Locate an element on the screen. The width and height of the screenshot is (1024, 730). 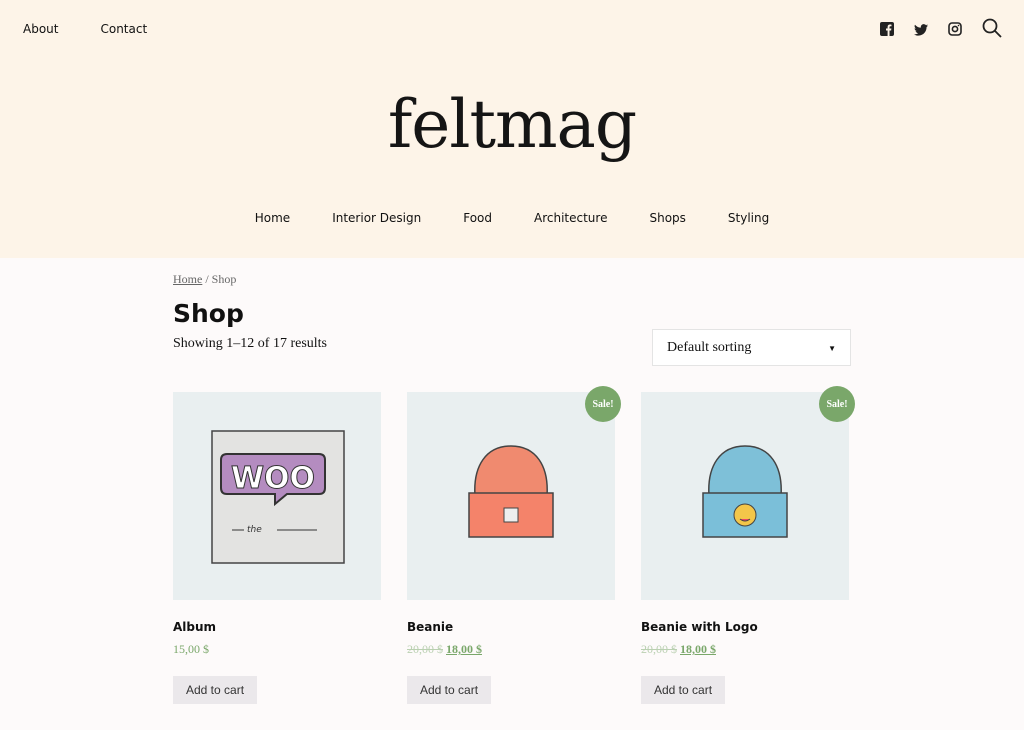
page-title: Shop is located at coordinates (208, 313).